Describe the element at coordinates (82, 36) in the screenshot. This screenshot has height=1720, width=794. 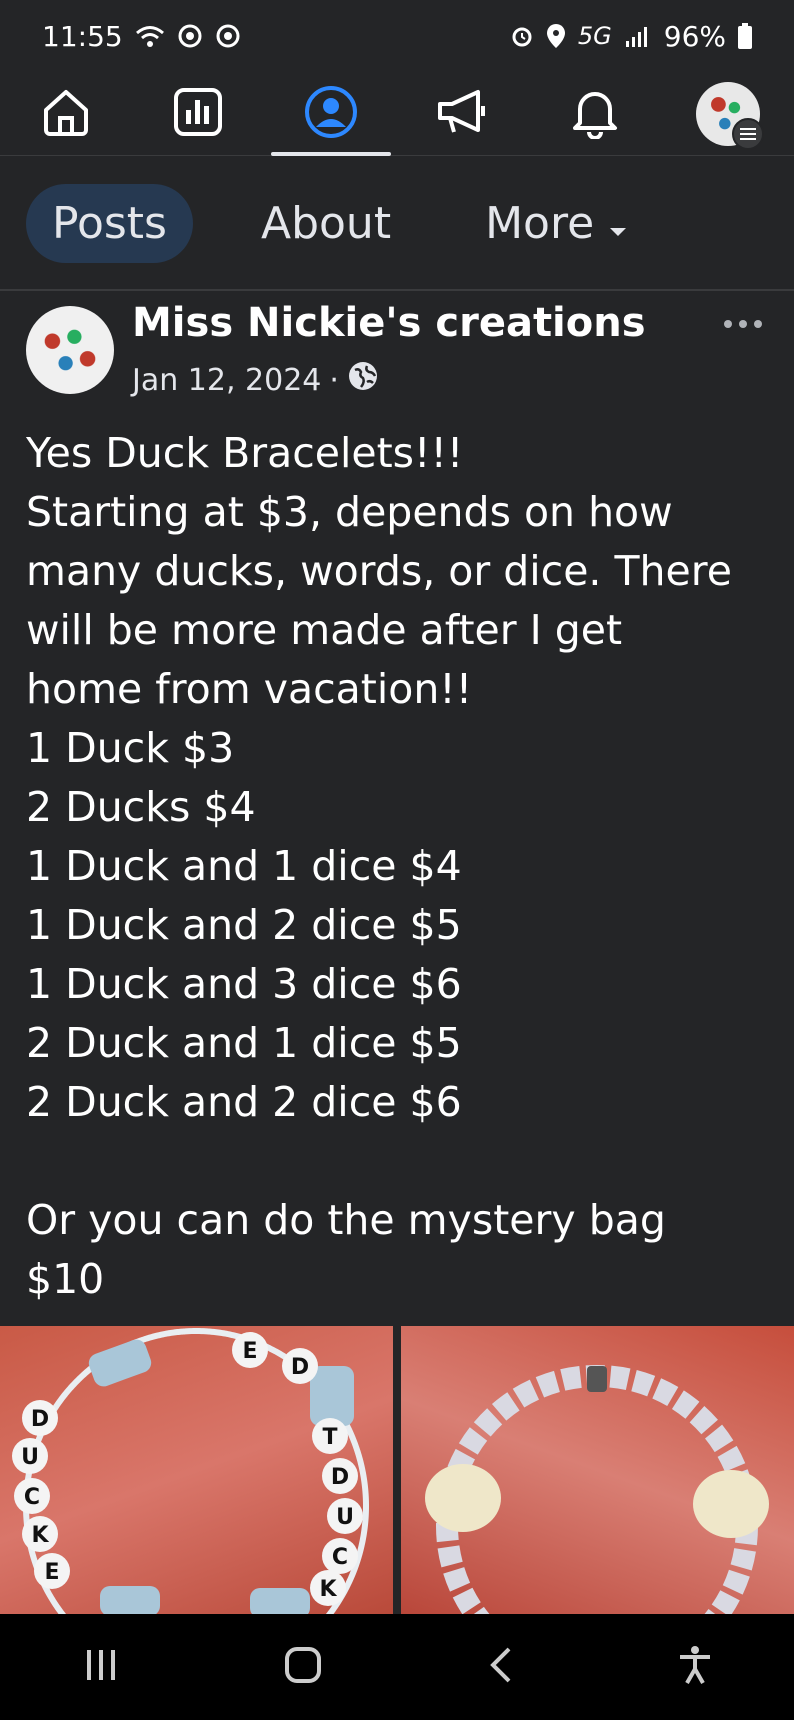
I see `clock: 11:55` at that location.